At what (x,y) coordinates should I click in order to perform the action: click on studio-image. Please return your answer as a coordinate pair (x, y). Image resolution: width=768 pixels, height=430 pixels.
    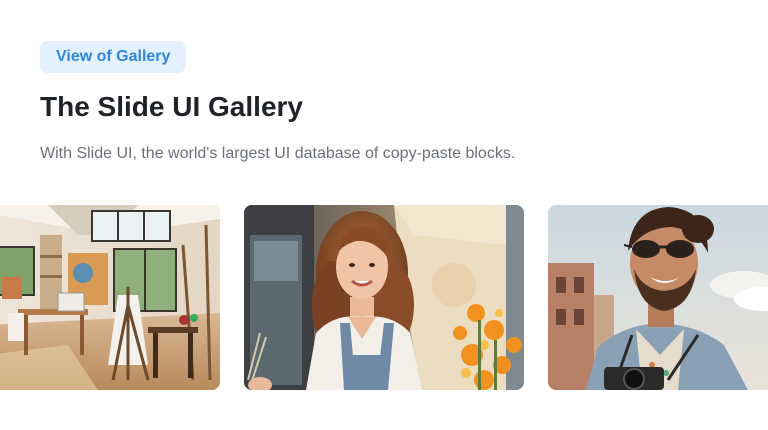
    Looking at the image, I should click on (110, 297).